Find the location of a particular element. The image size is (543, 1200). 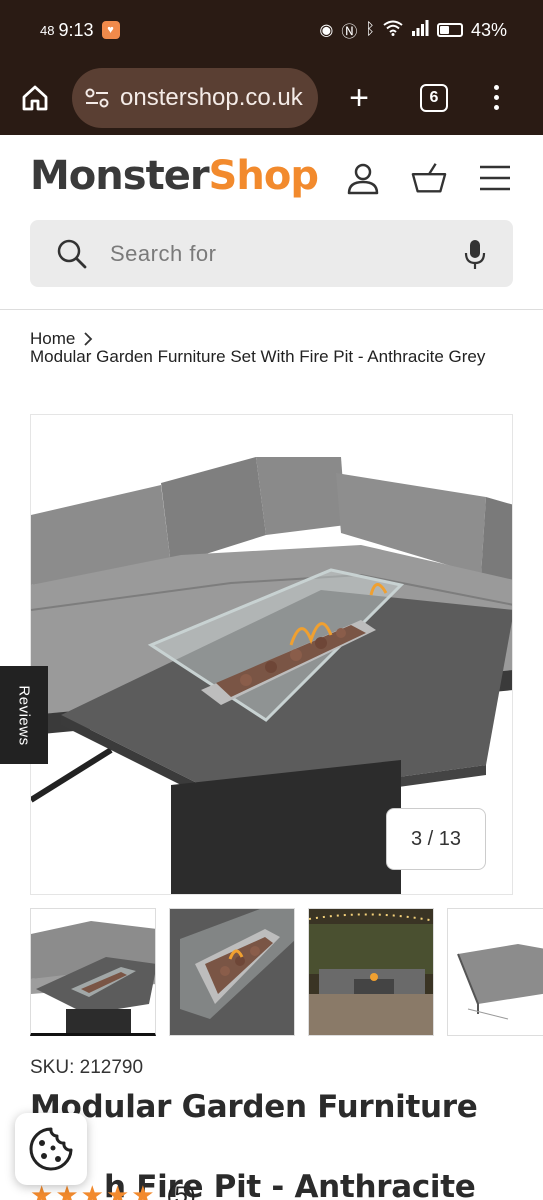

home-icon is located at coordinates (35, 97).